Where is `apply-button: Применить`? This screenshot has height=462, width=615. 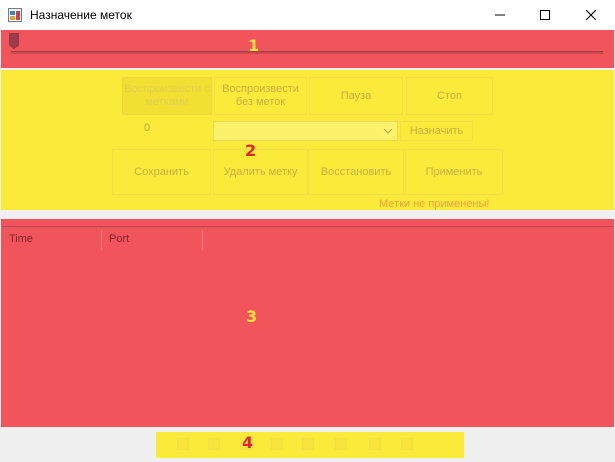 apply-button: Применить is located at coordinates (454, 172).